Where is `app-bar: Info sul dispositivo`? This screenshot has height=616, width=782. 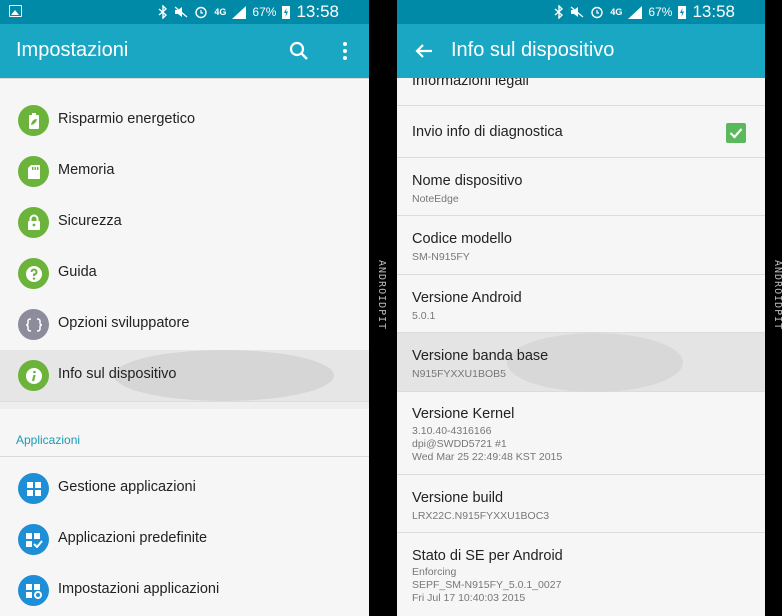
app-bar: Info sul dispositivo is located at coordinates (581, 51).